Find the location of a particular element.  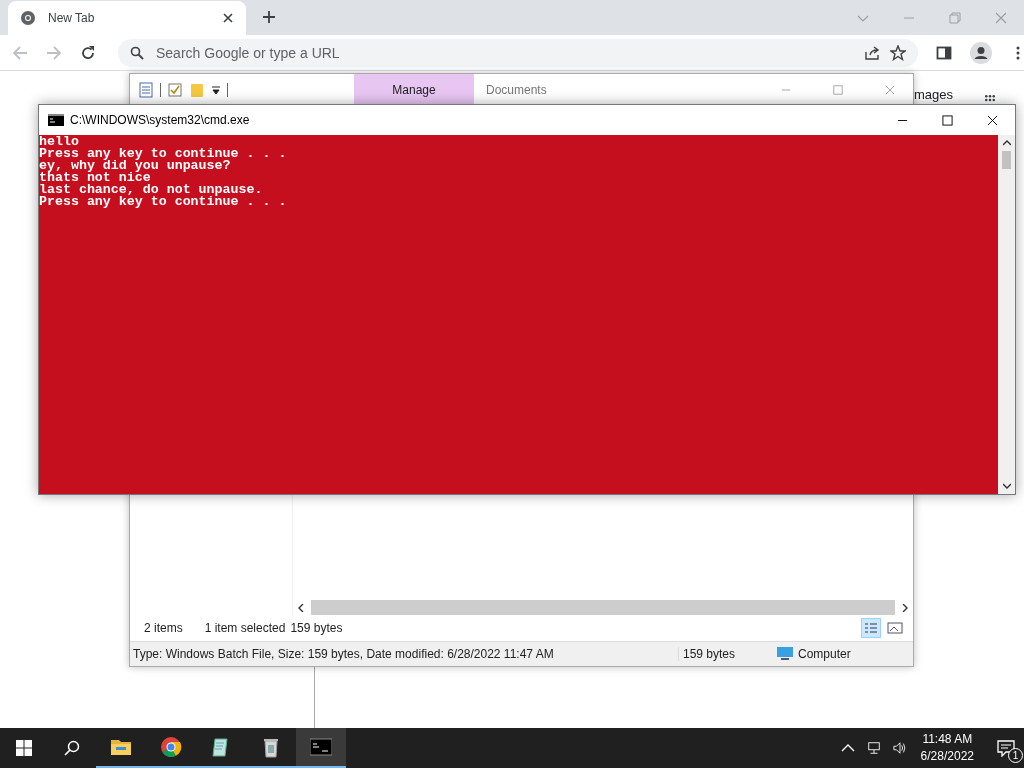

scroll-right-icon is located at coordinates (905, 607).